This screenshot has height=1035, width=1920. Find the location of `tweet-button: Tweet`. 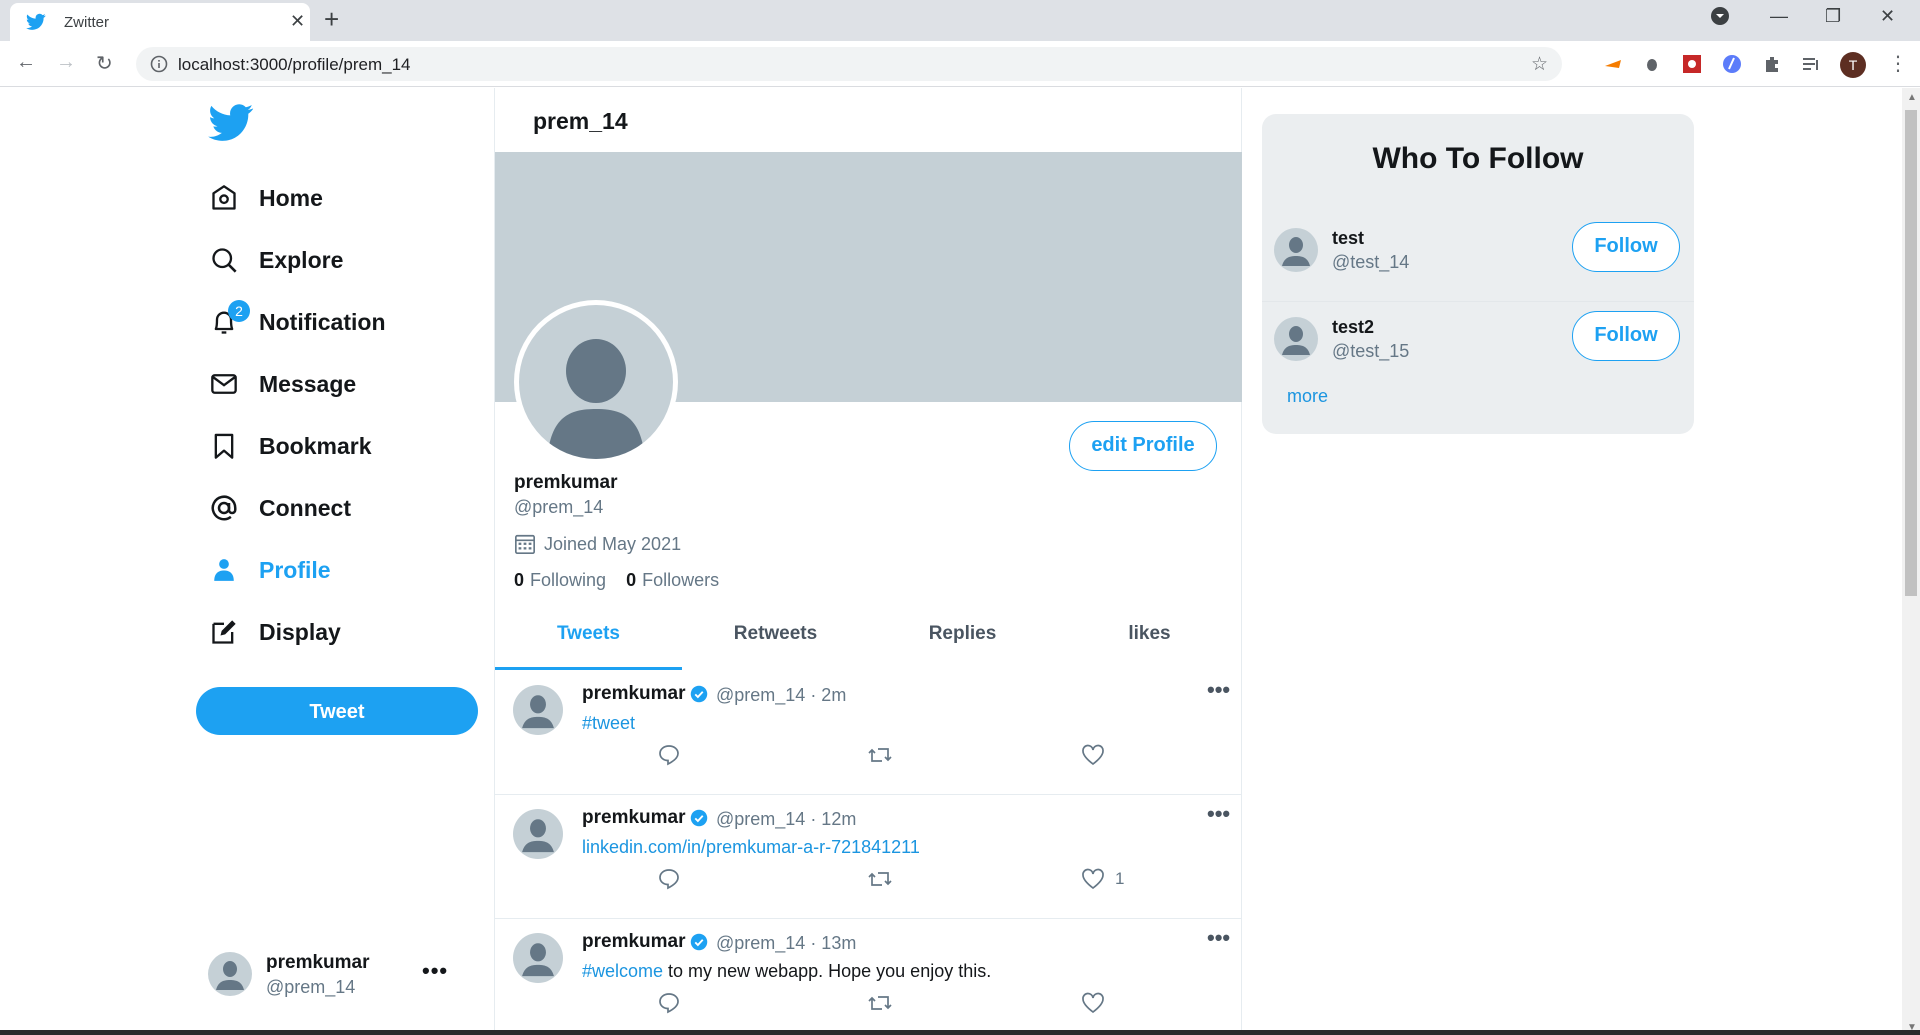

tweet-button: Tweet is located at coordinates (337, 711).